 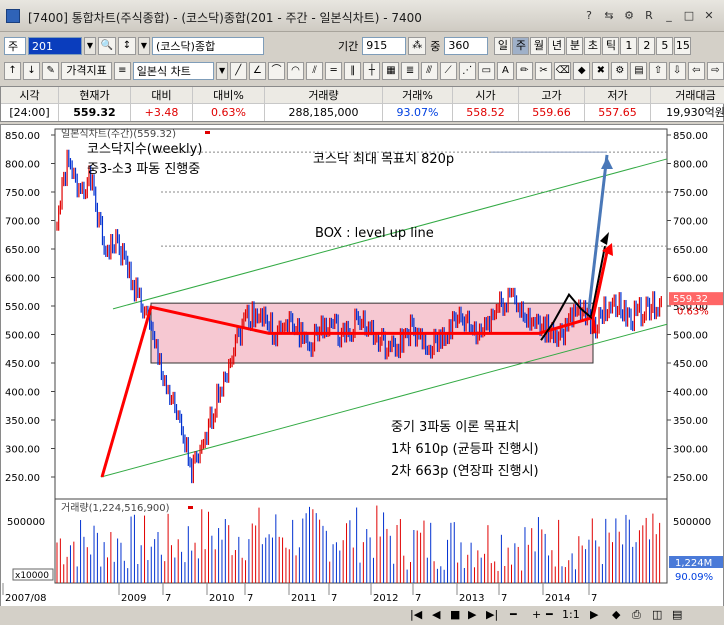 What do you see at coordinates (353, 71) in the screenshot?
I see `vline-tool-icon: ‖` at bounding box center [353, 71].